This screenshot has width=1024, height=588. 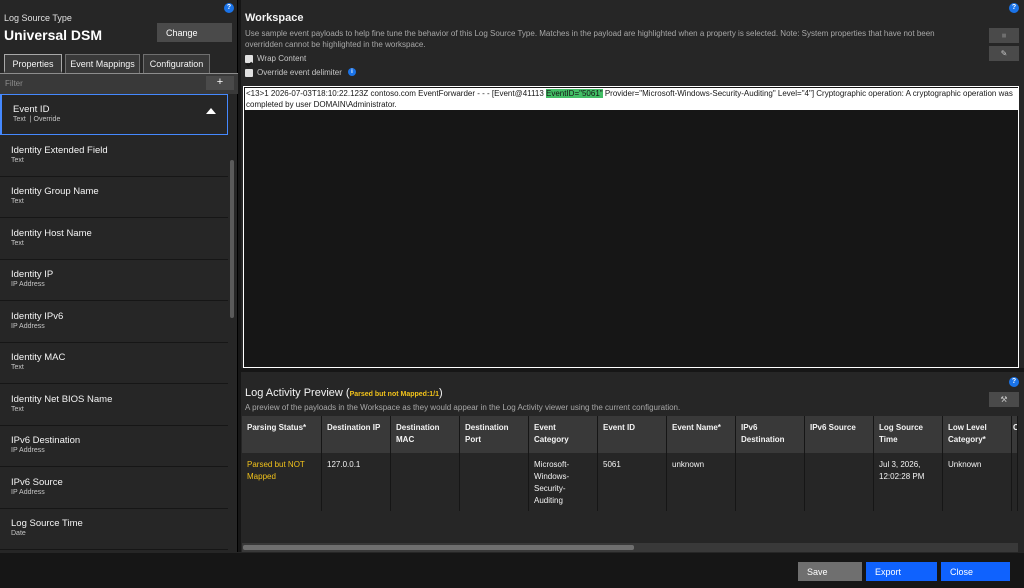 I want to click on tab-configuration: Configuration, so click(x=176, y=63).